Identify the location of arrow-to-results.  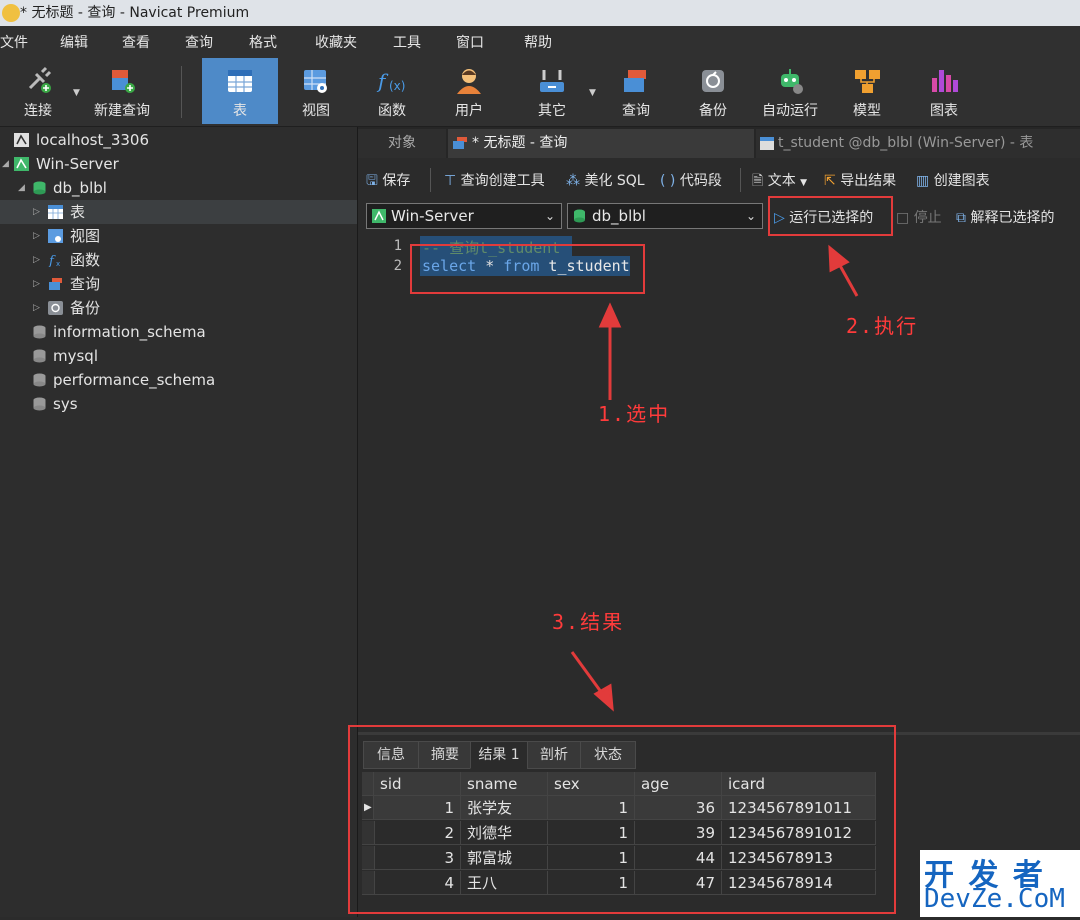
(588, 674).